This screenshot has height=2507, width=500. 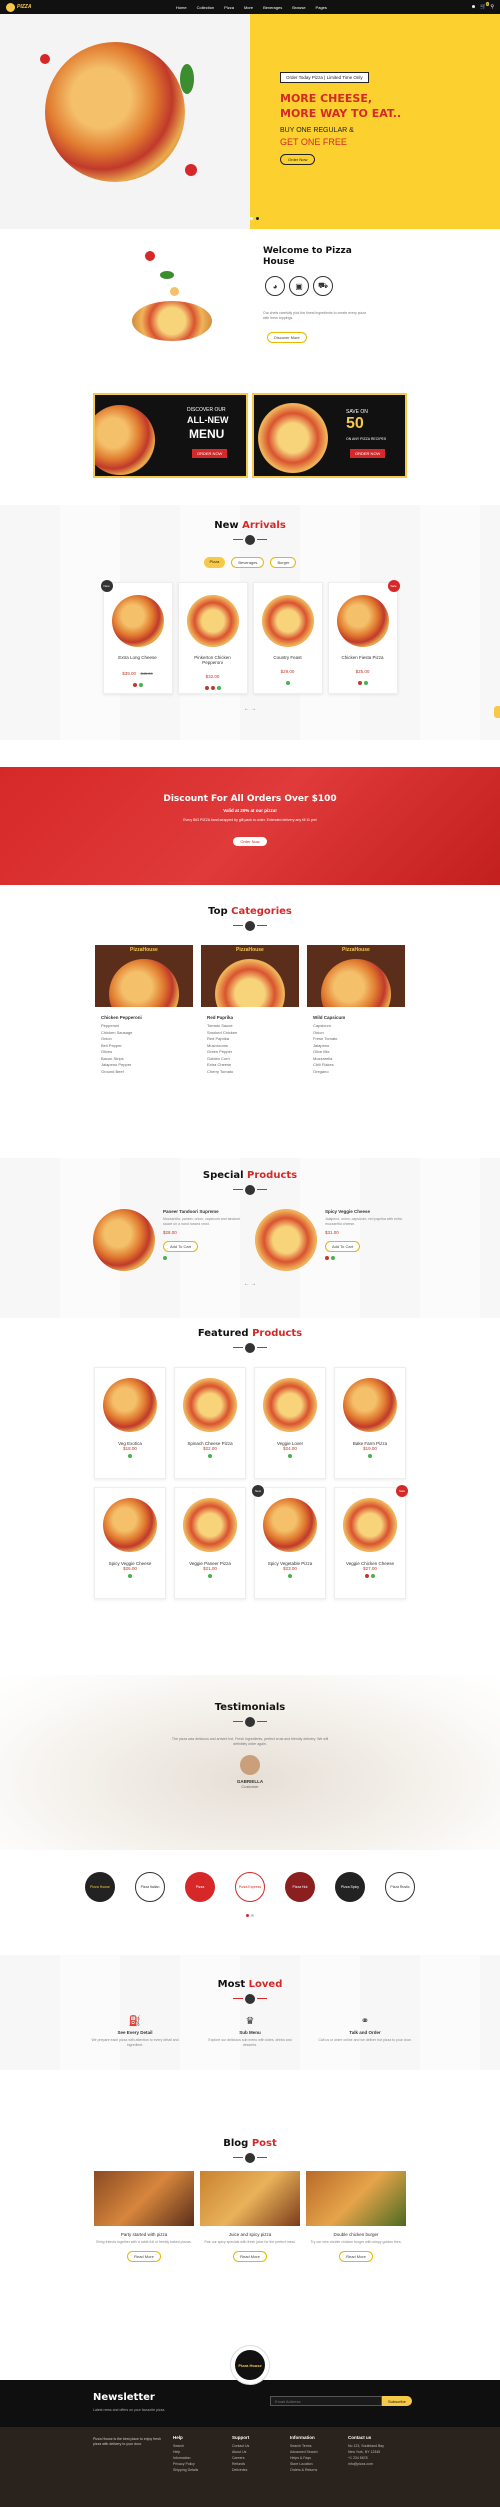 I want to click on banner-right-button: ORDER NOW, so click(x=368, y=453).